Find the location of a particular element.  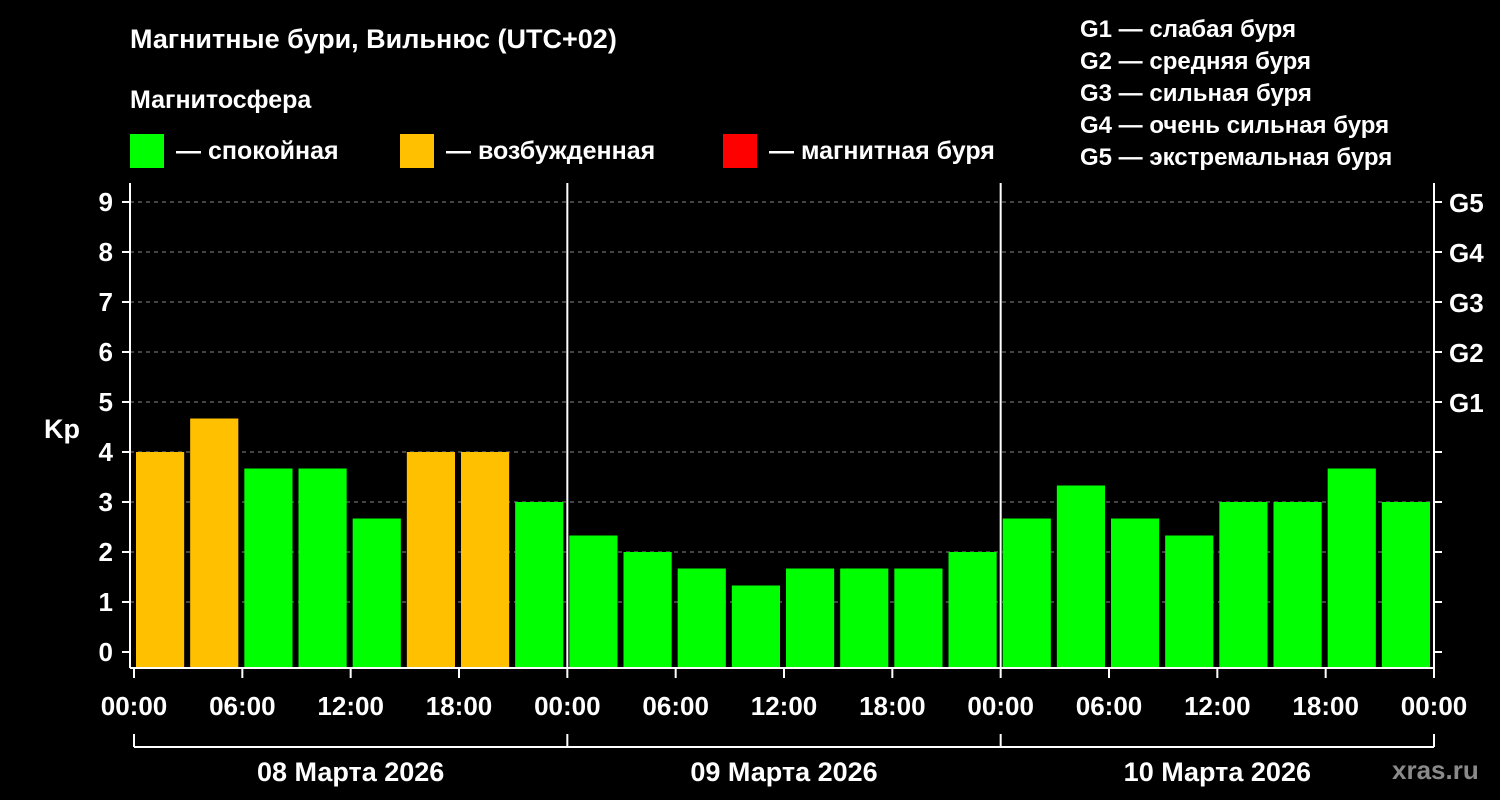

y-tick-label: 6 is located at coordinates (106, 352).